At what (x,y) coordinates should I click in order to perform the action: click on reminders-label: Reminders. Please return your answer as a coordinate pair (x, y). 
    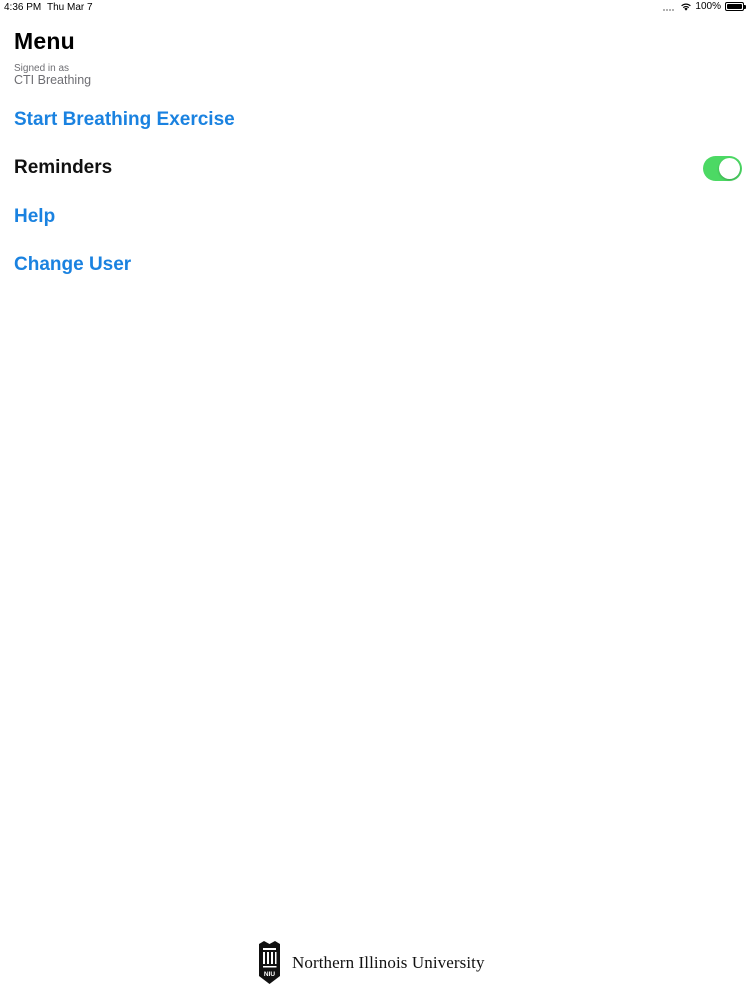
    Looking at the image, I should click on (63, 167).